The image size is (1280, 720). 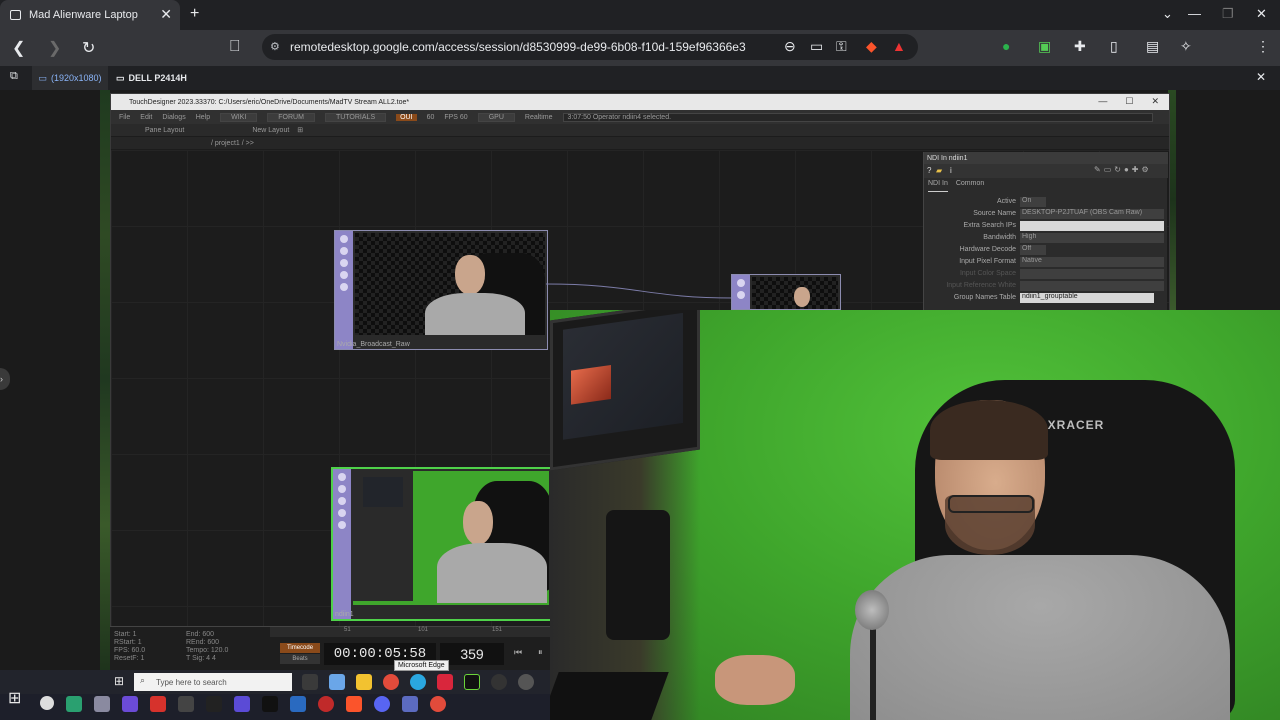 I want to click on param-tab-common: Common, so click(x=970, y=186).